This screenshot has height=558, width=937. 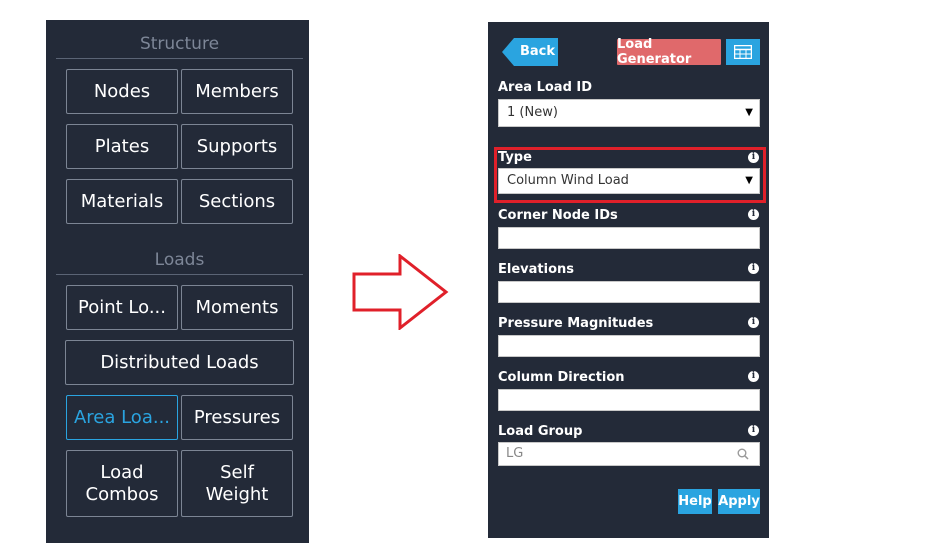 I want to click on members-button: Members, so click(x=237, y=91).